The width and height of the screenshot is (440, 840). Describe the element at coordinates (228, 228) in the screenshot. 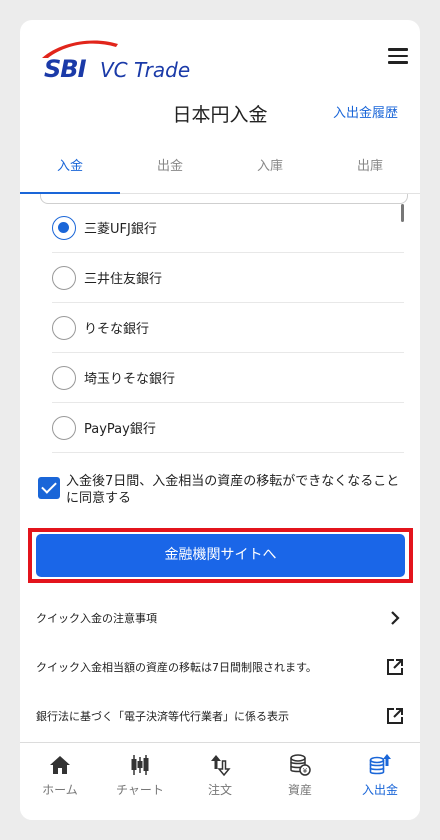

I see `bank-option-mufg: 三菱UFJ銀行` at that location.